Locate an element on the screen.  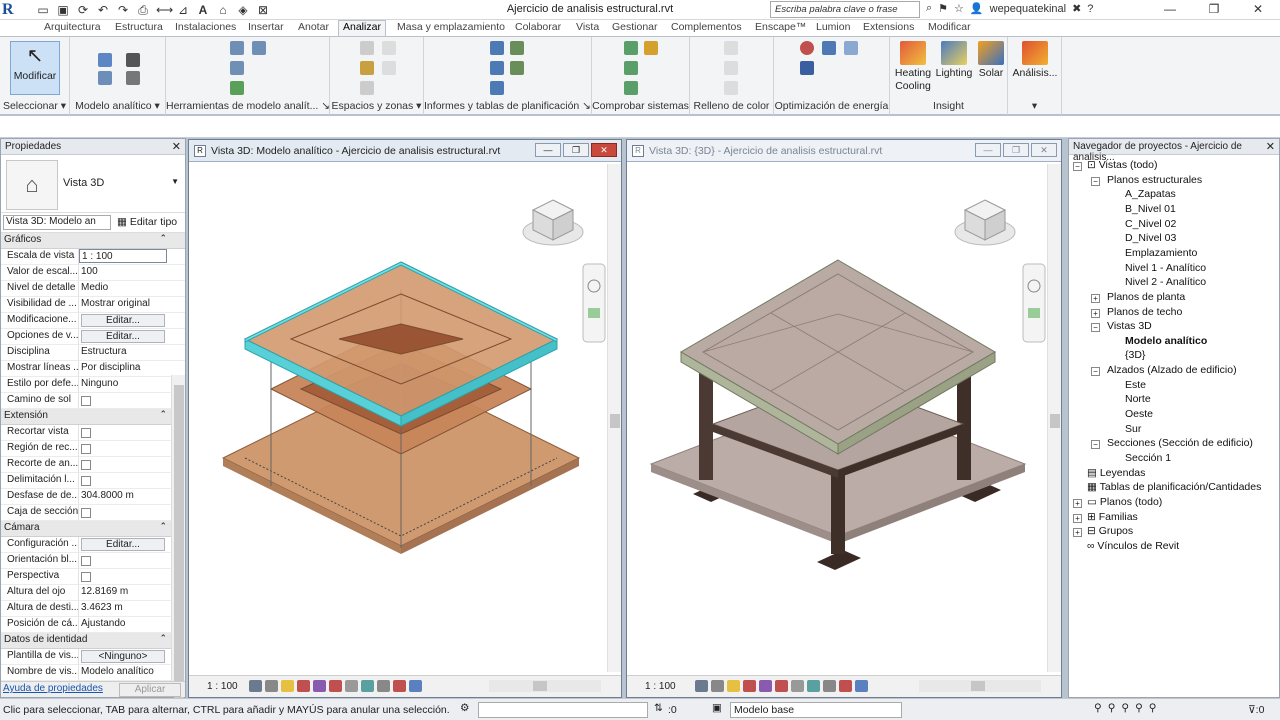
browser-item-alzados: Alzados (Alzado de edificio) is located at coordinates (1172, 370).